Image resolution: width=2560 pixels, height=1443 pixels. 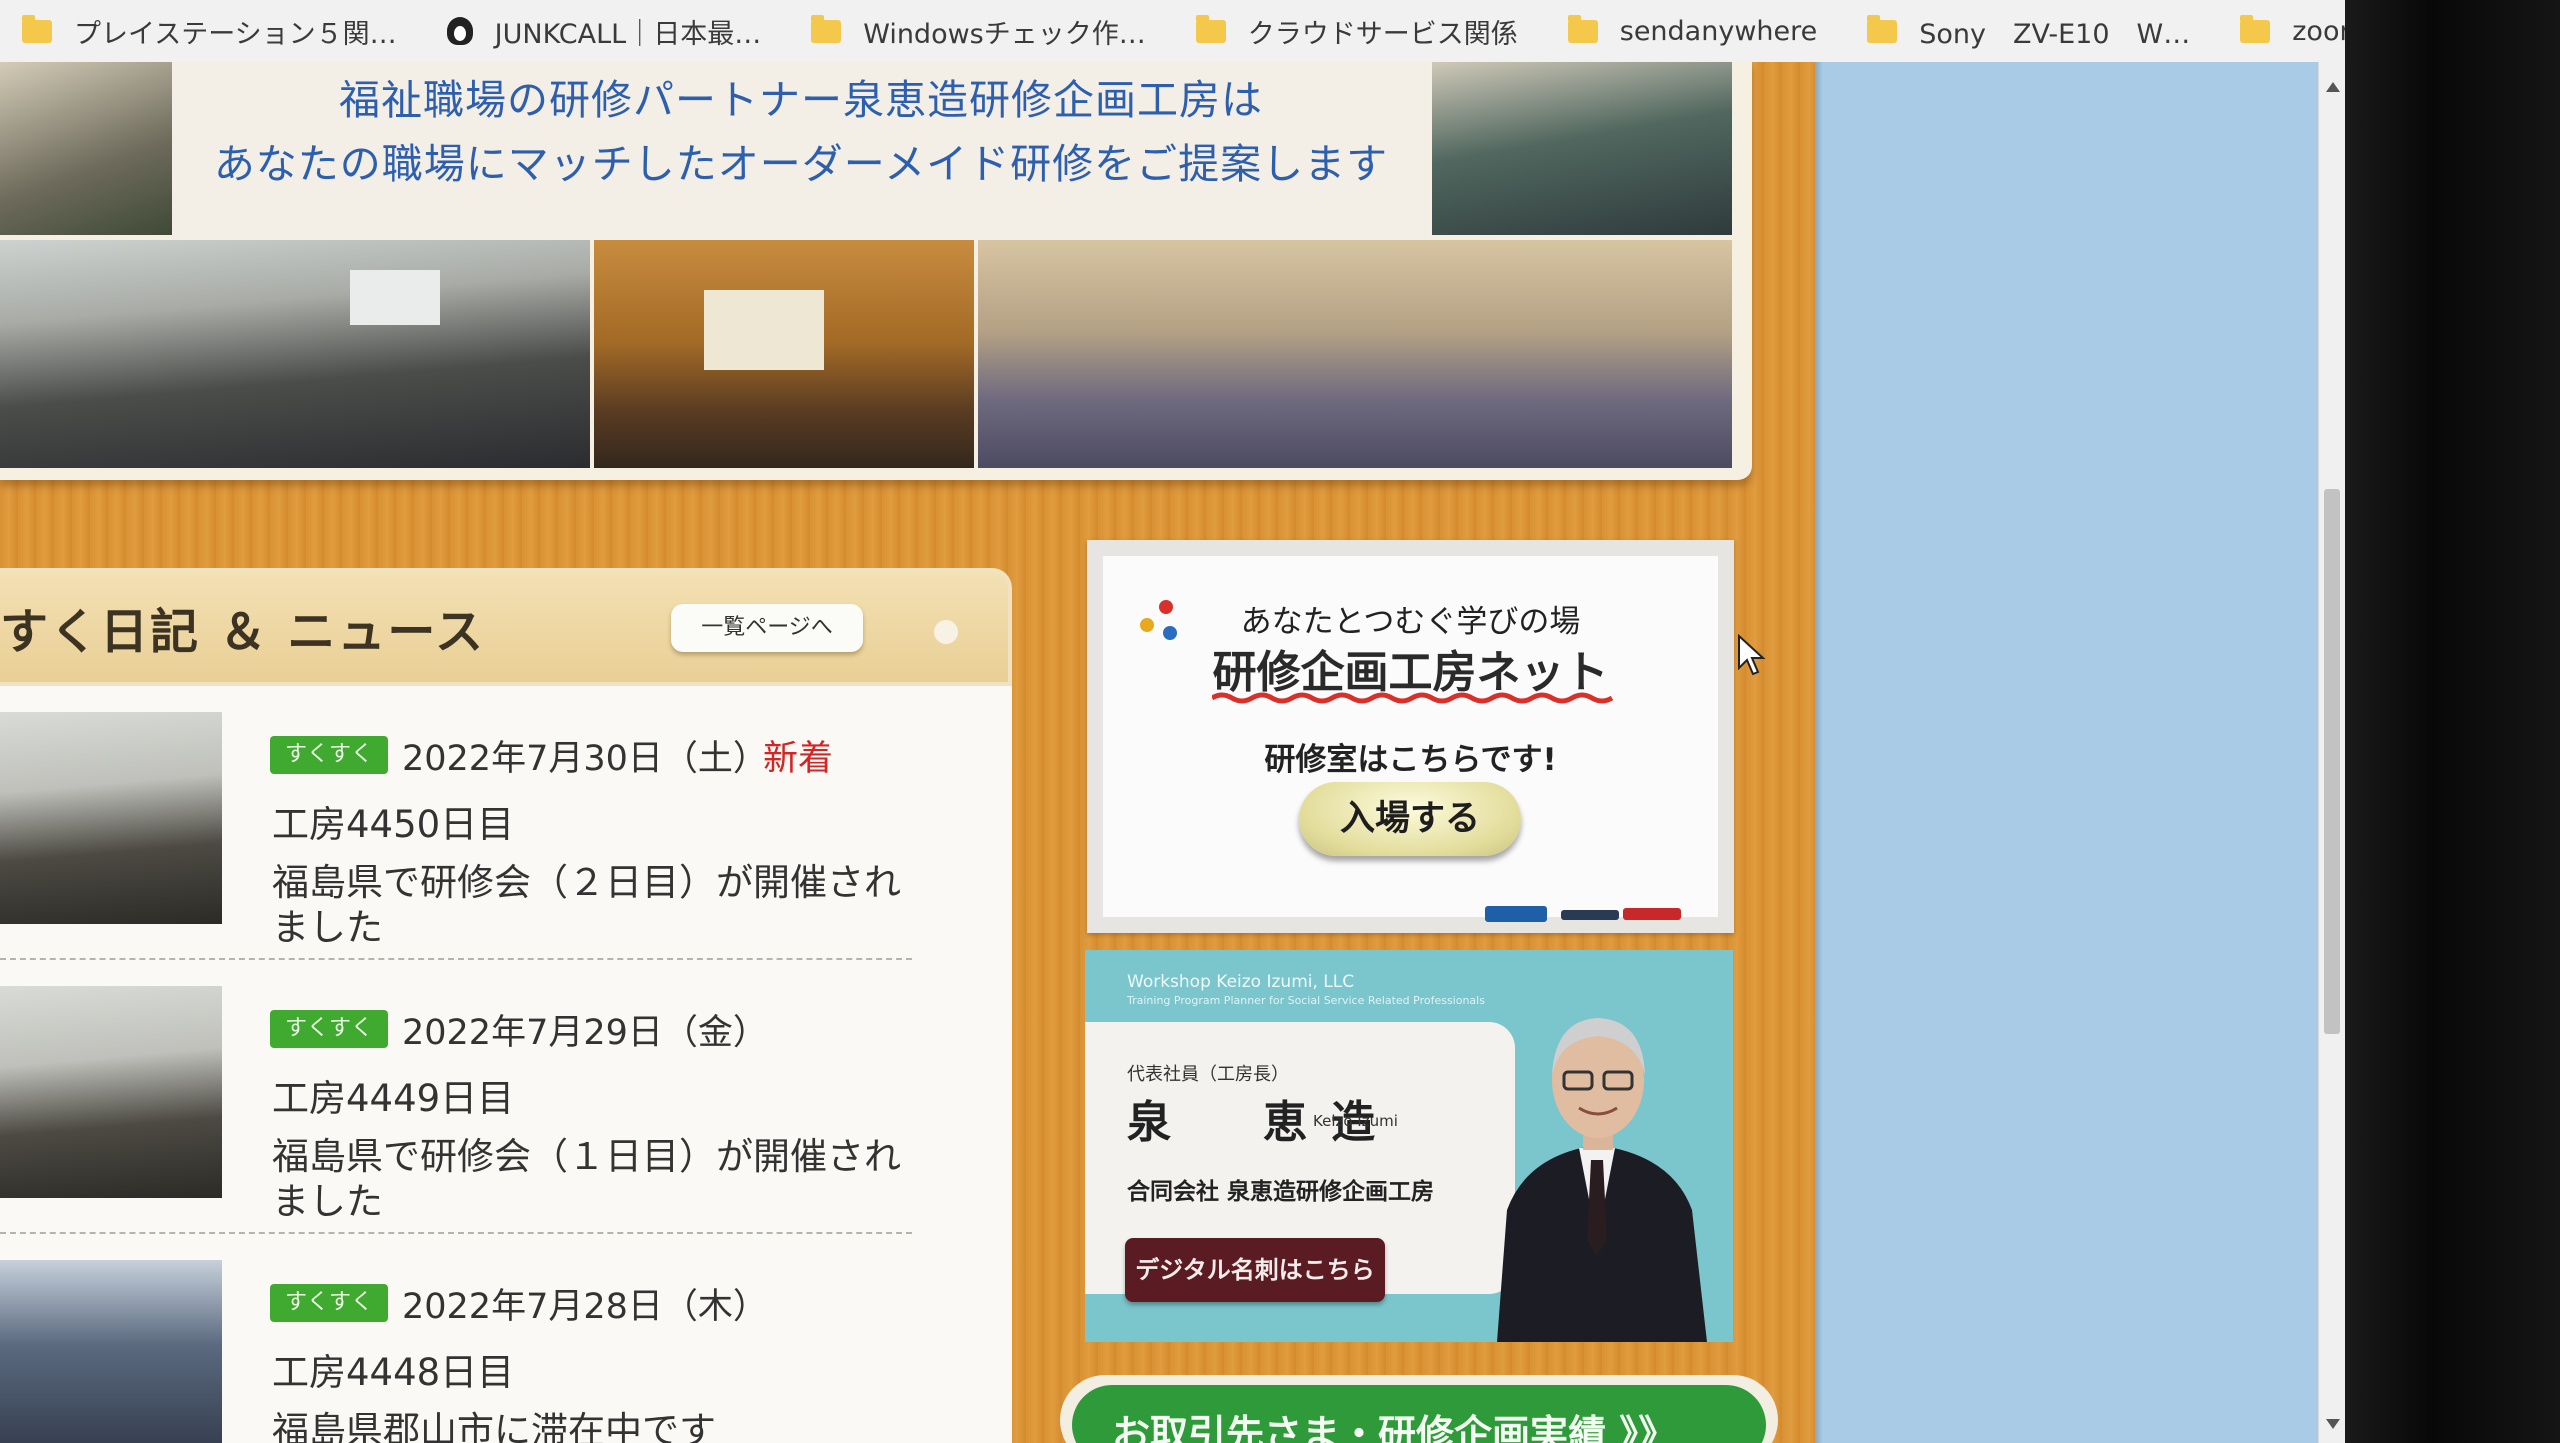 What do you see at coordinates (393, 824) in the screenshot?
I see `news-day: 工房4450日目` at bounding box center [393, 824].